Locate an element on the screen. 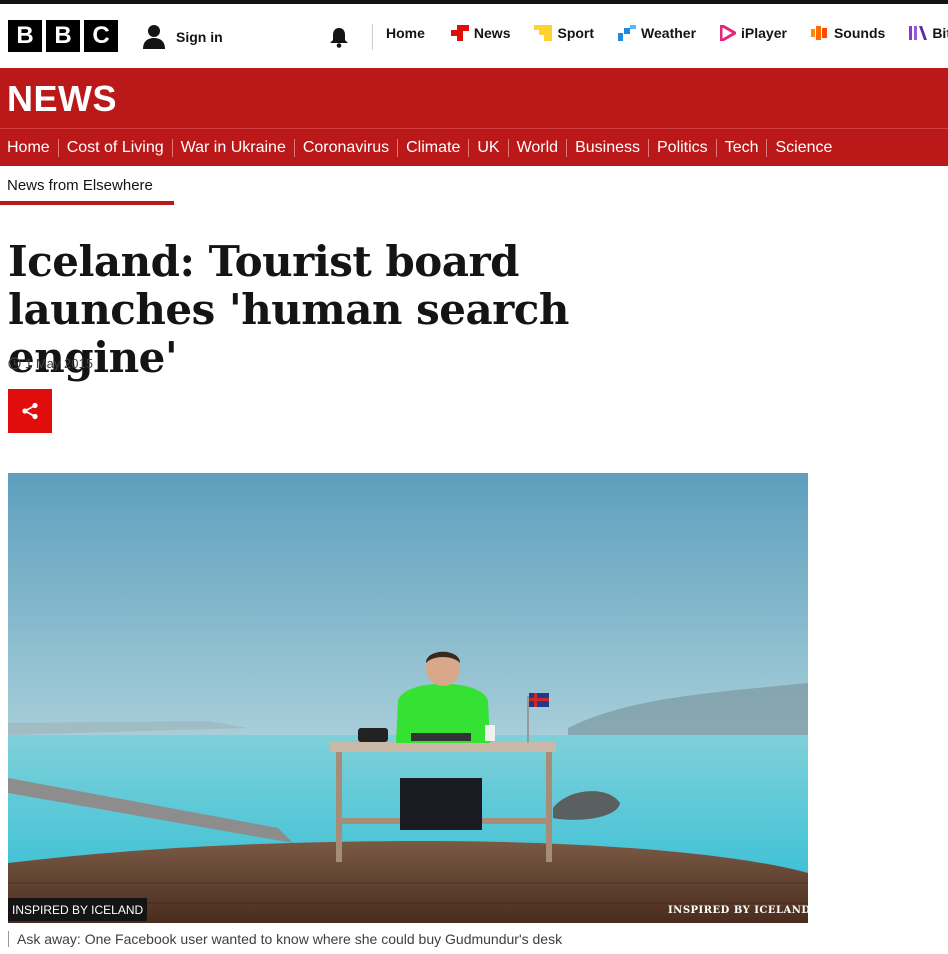 The width and height of the screenshot is (948, 954). gnav-news-label: News is located at coordinates (492, 33).